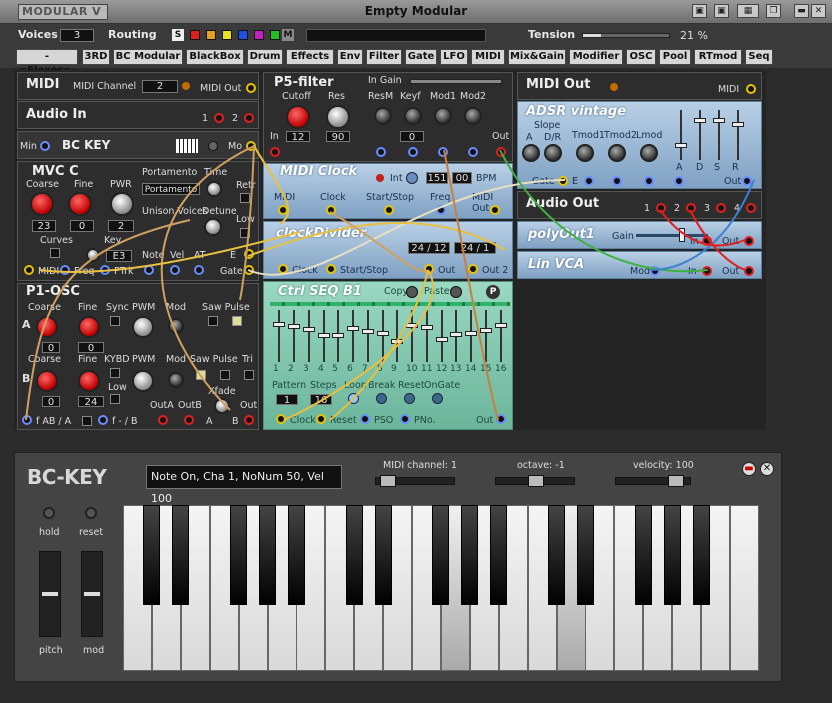  I want to click on portamento-mode-field: Portamento, so click(171, 189).